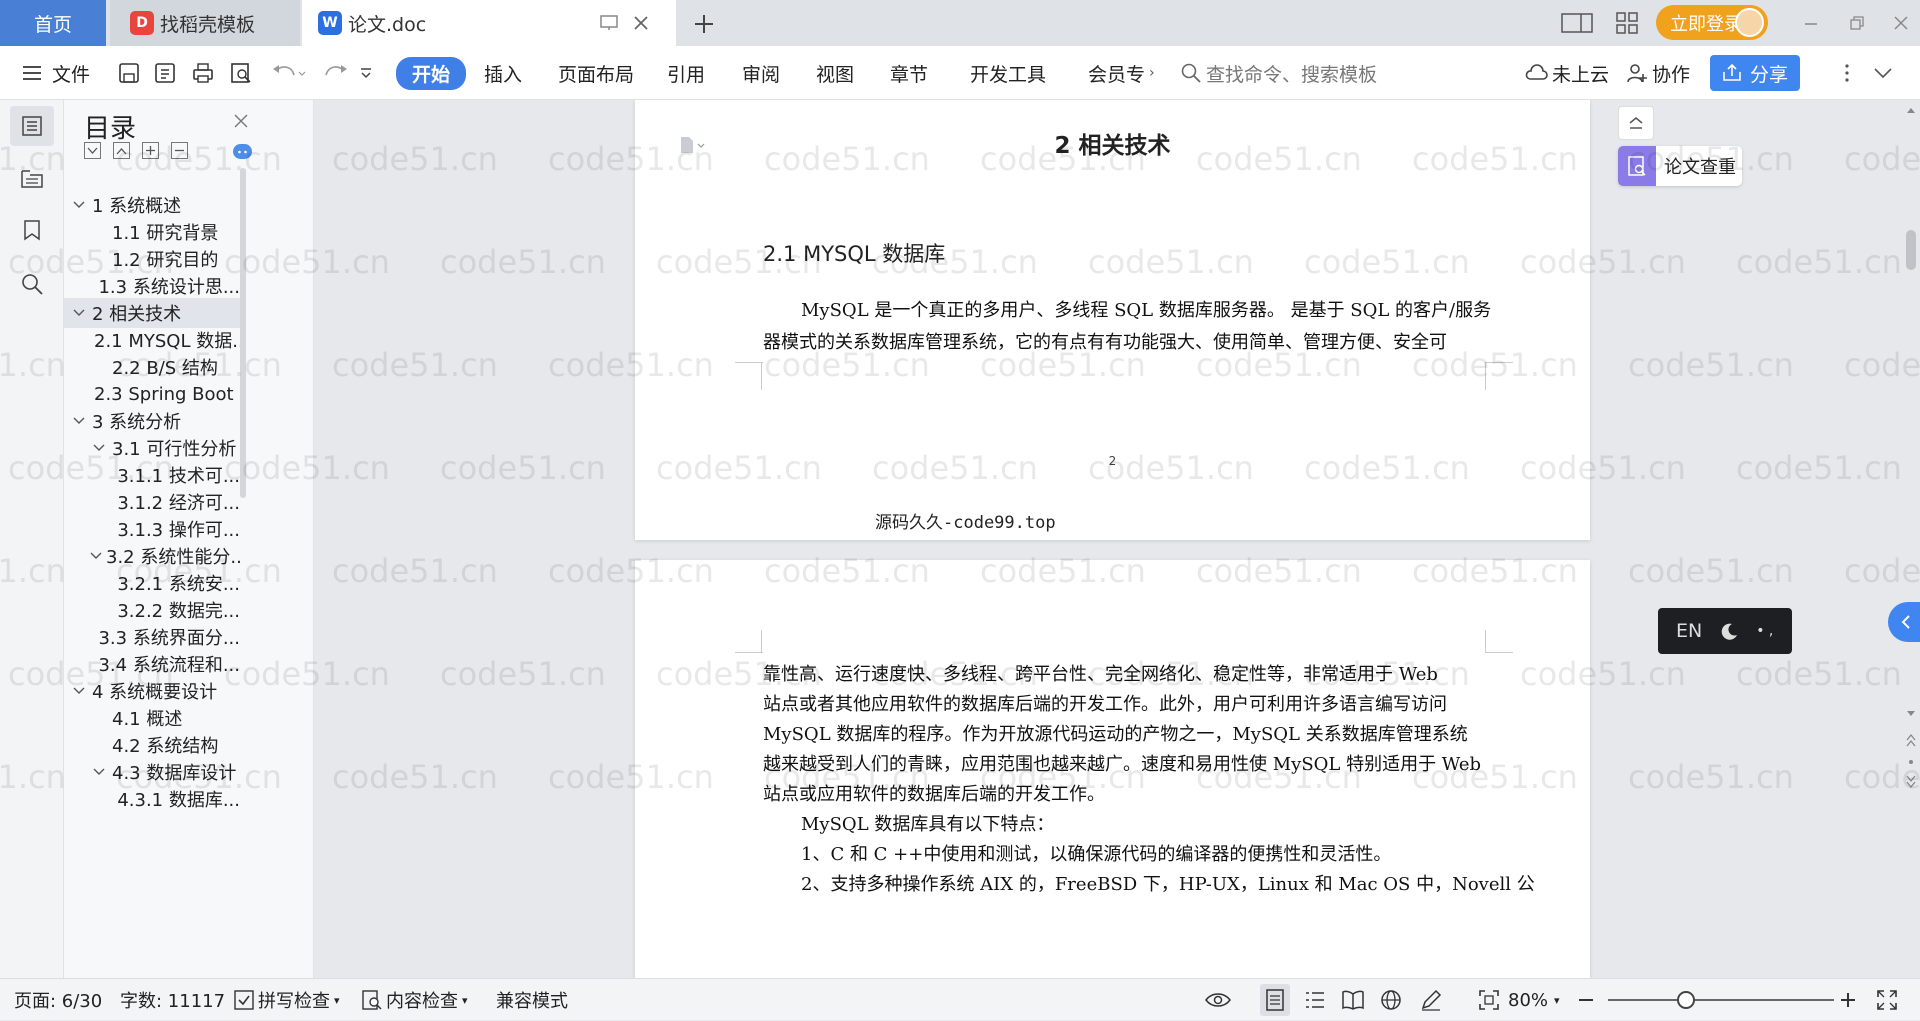 The width and height of the screenshot is (1920, 1021). Describe the element at coordinates (242, 151) in the screenshot. I see `ai-assistant-icon` at that location.